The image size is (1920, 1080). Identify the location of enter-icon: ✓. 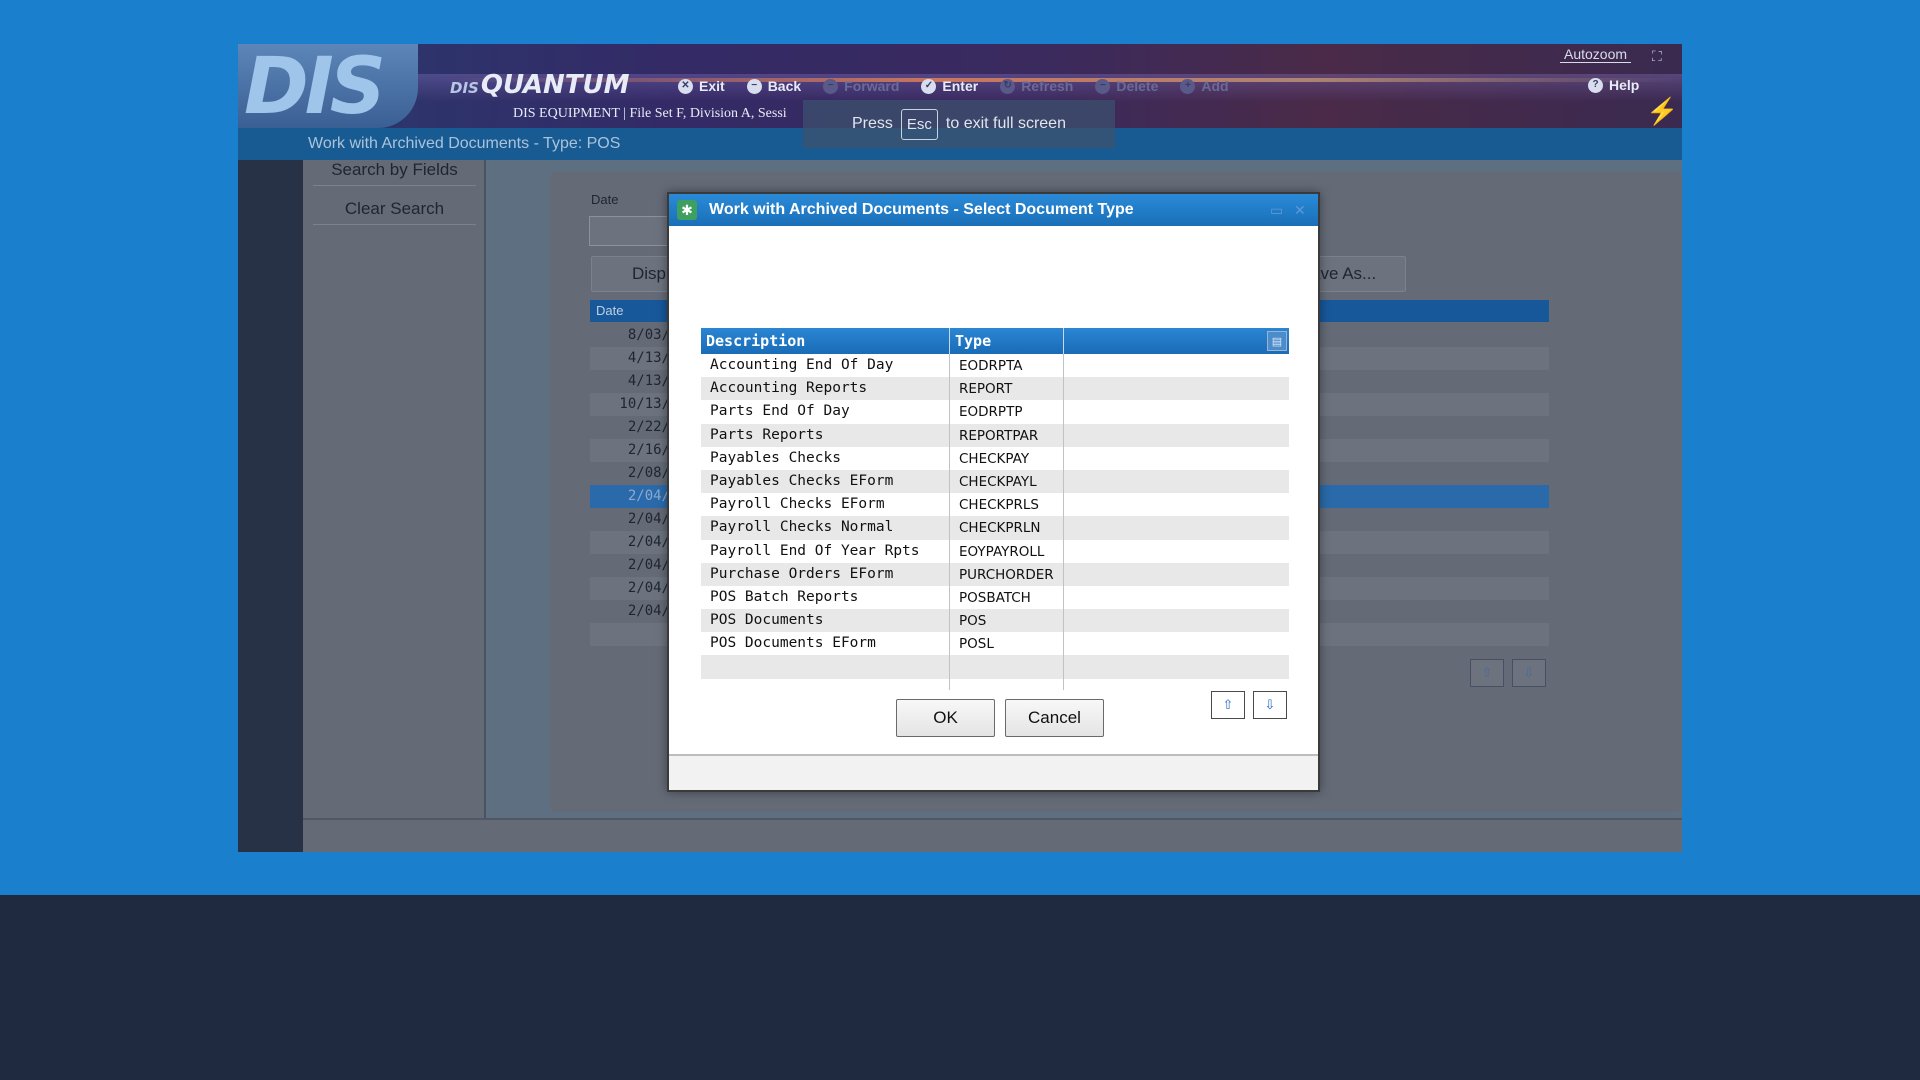
(929, 86).